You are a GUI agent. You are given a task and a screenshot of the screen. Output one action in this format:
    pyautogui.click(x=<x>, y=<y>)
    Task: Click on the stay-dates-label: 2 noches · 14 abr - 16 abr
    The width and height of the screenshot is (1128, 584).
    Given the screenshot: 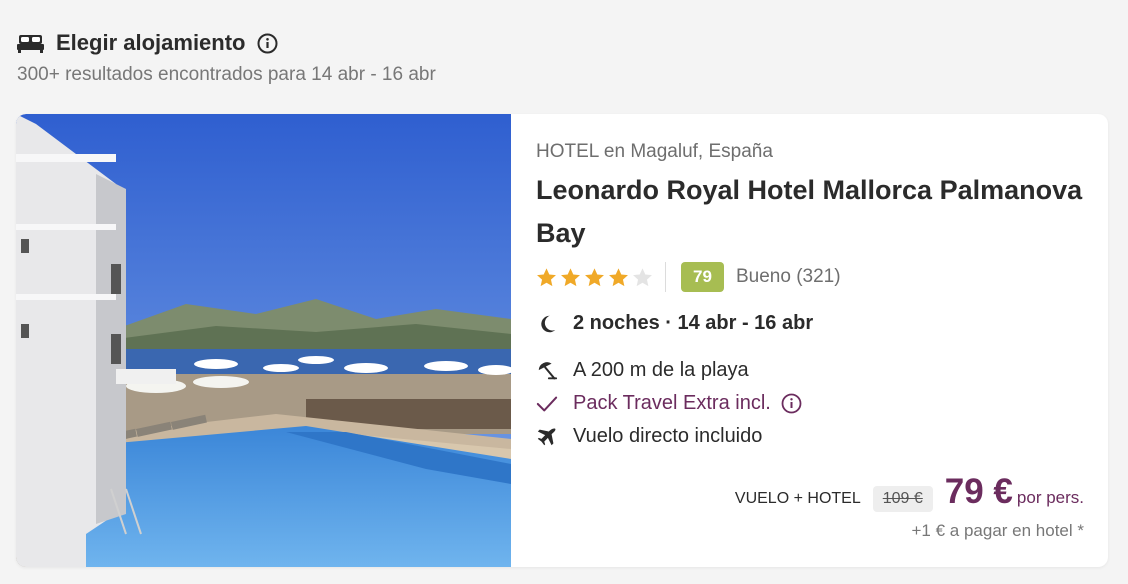 What is the action you would take?
    pyautogui.click(x=693, y=323)
    